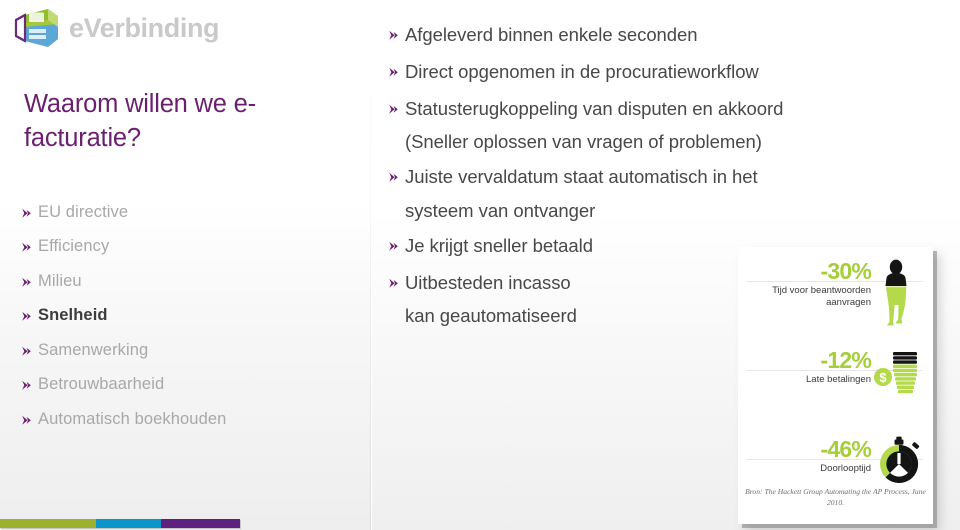  What do you see at coordinates (499, 245) in the screenshot?
I see `bullet-label: Je krijgt sneller betaald` at bounding box center [499, 245].